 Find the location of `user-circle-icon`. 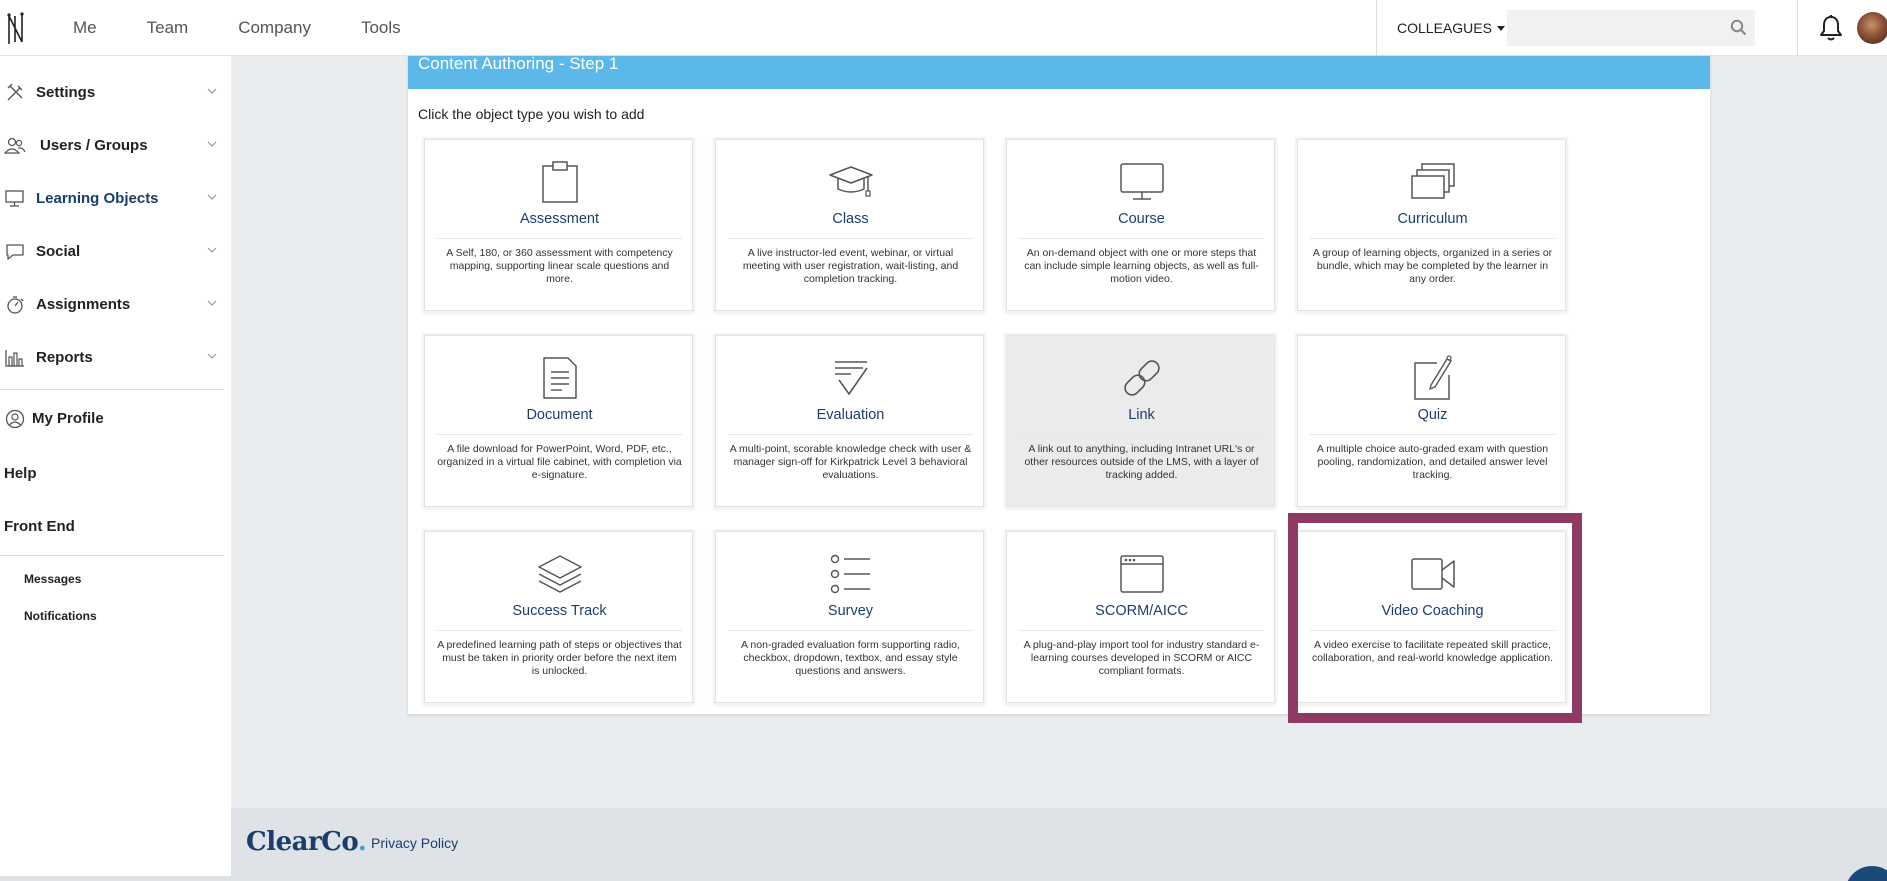

user-circle-icon is located at coordinates (15, 419).